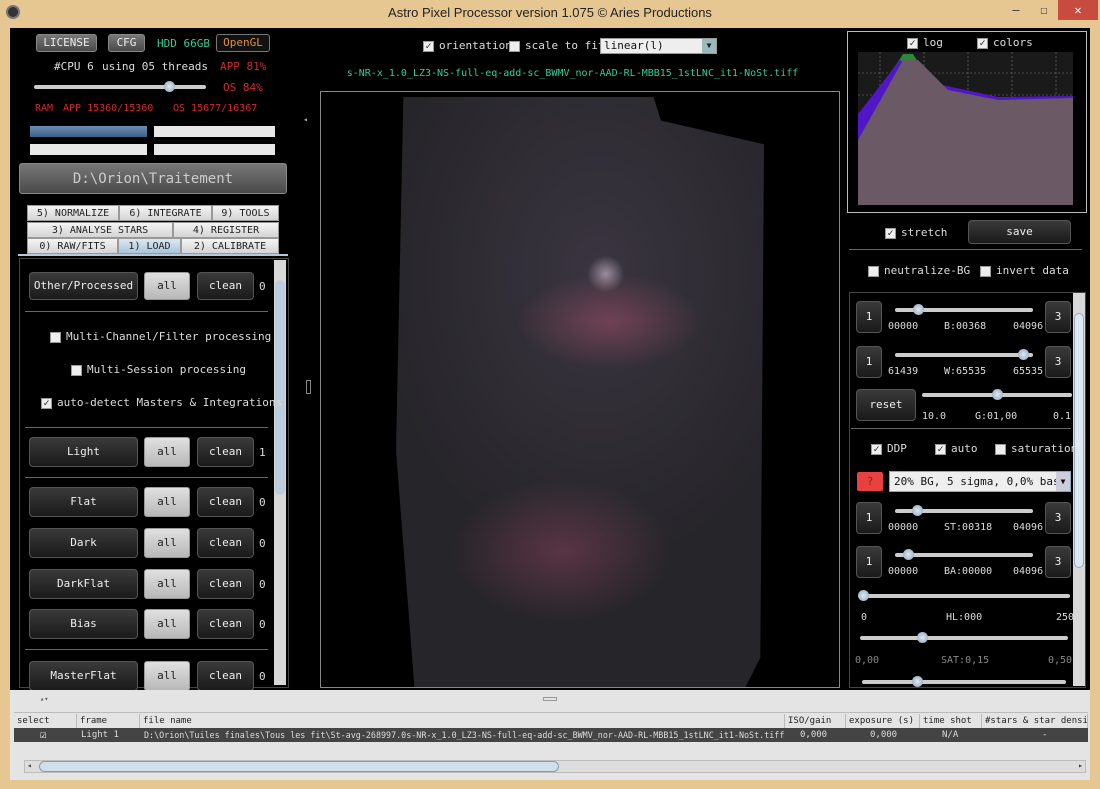 The height and width of the screenshot is (789, 1100). What do you see at coordinates (1036, 448) in the screenshot?
I see `saturation-checkbox: saturation` at bounding box center [1036, 448].